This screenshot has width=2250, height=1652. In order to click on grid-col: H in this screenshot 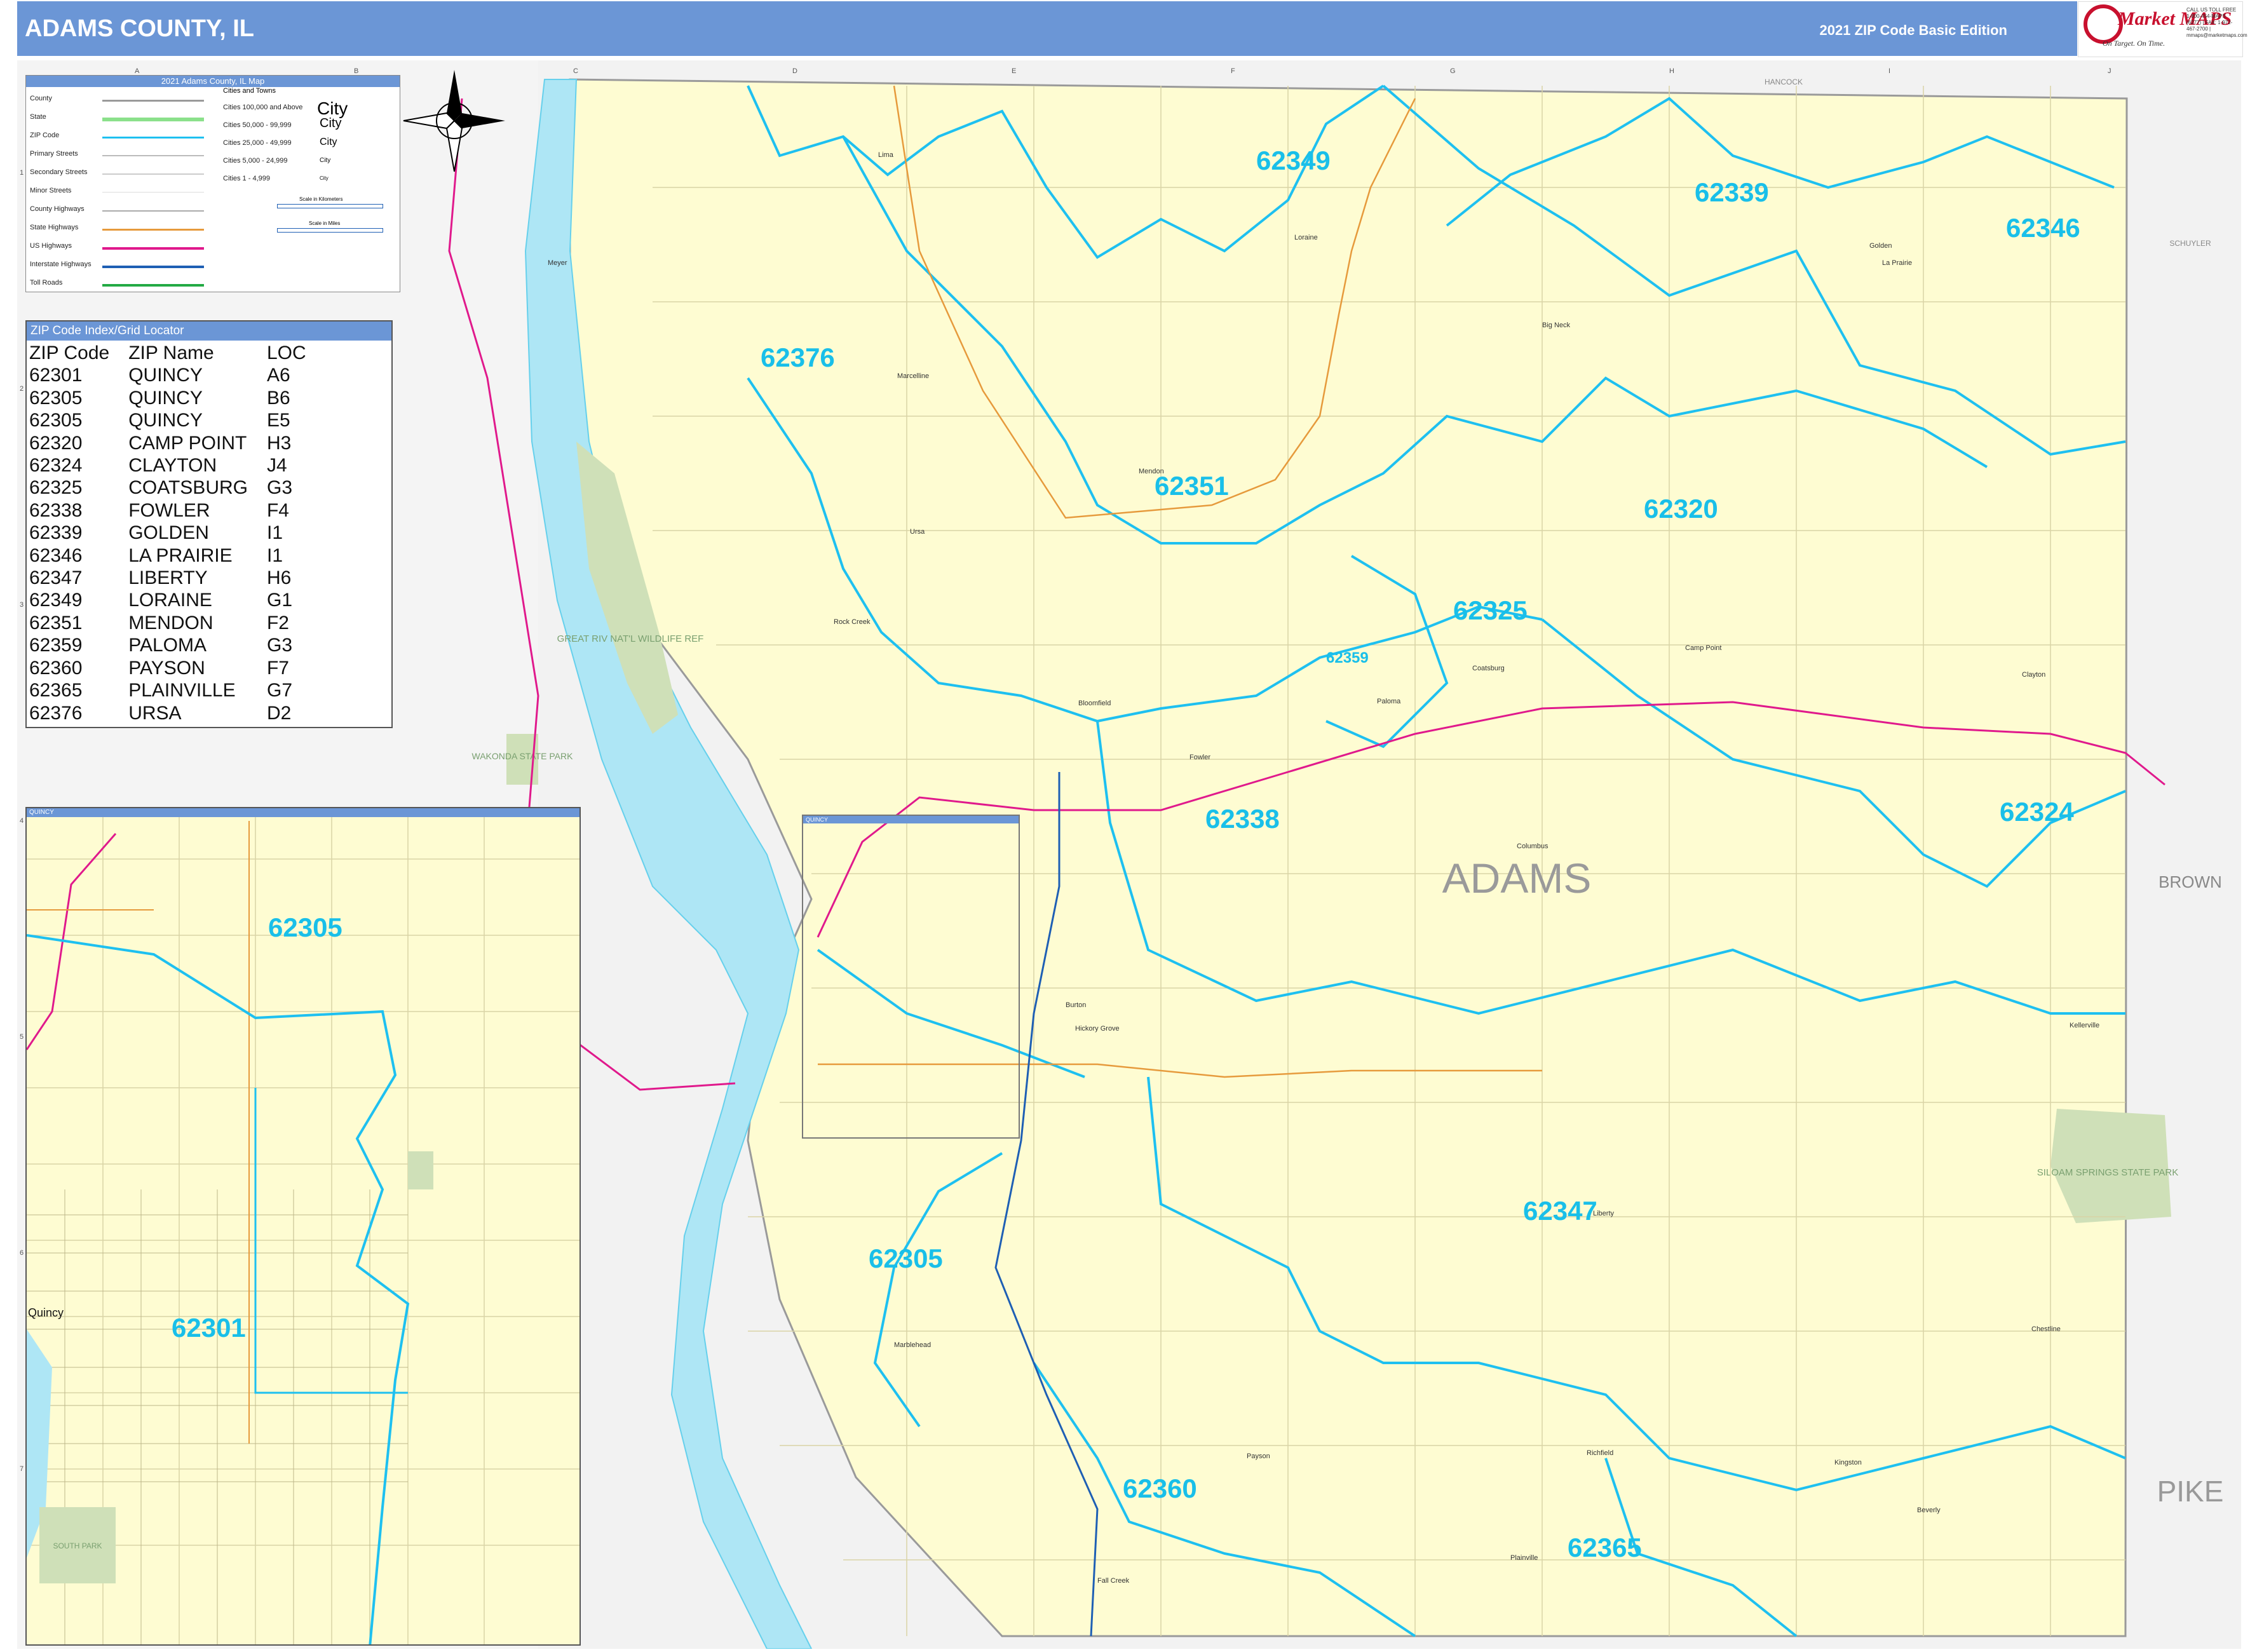, I will do `click(1671, 71)`.